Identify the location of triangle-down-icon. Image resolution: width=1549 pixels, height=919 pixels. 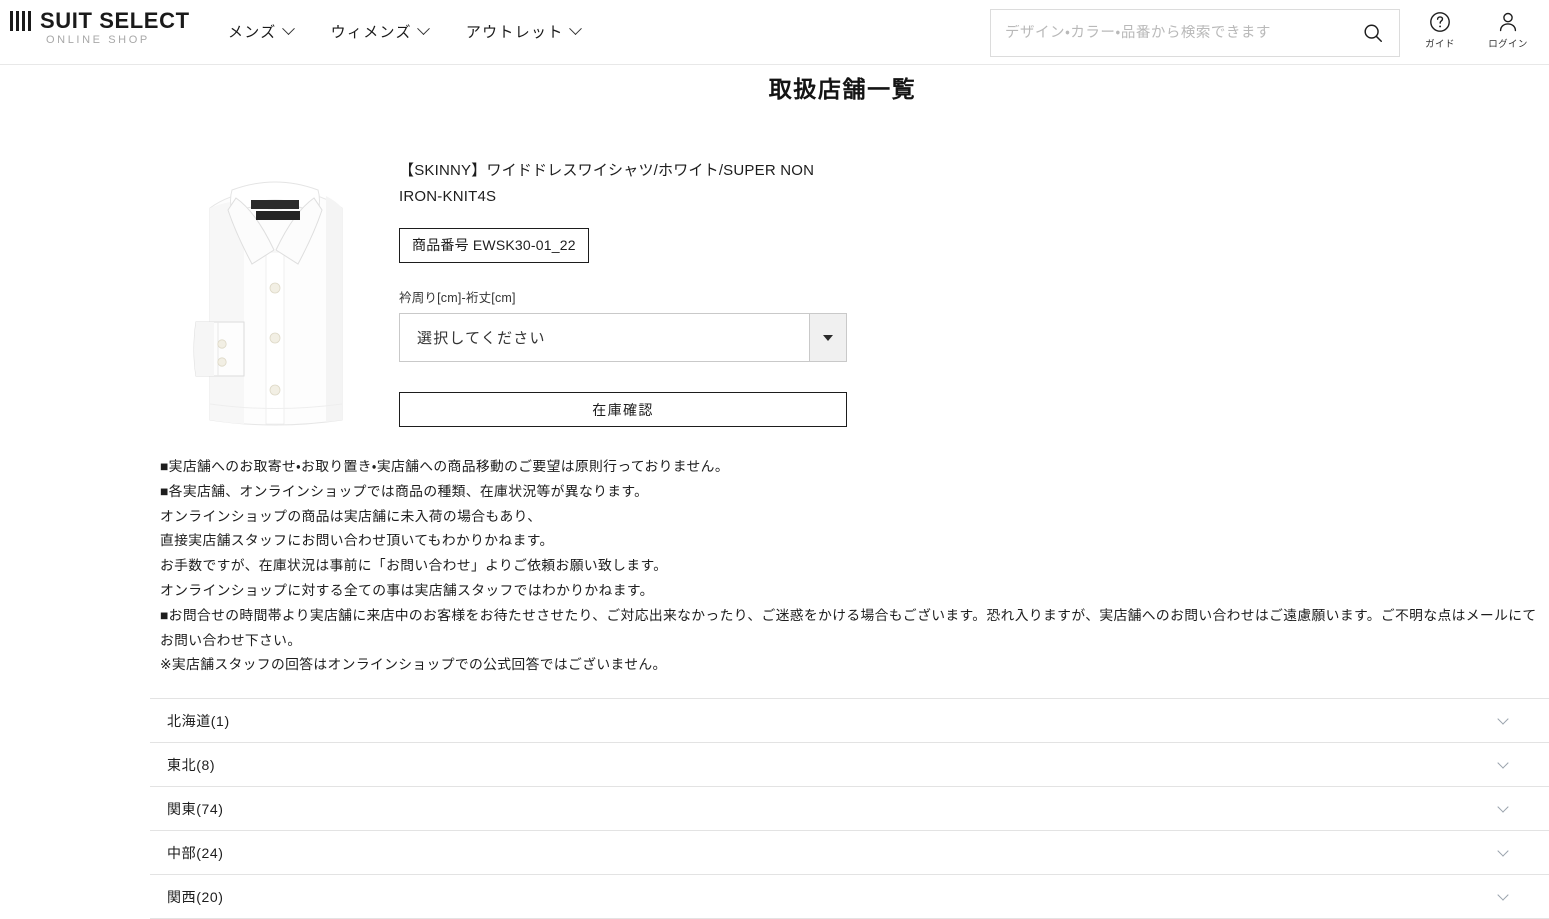
(828, 337).